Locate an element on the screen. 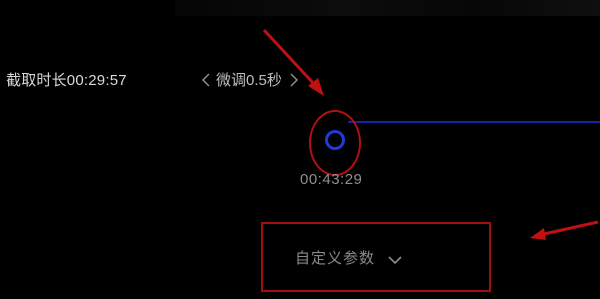 The image size is (600, 299). annotation-arrow-left-icon is located at coordinates (564, 230).